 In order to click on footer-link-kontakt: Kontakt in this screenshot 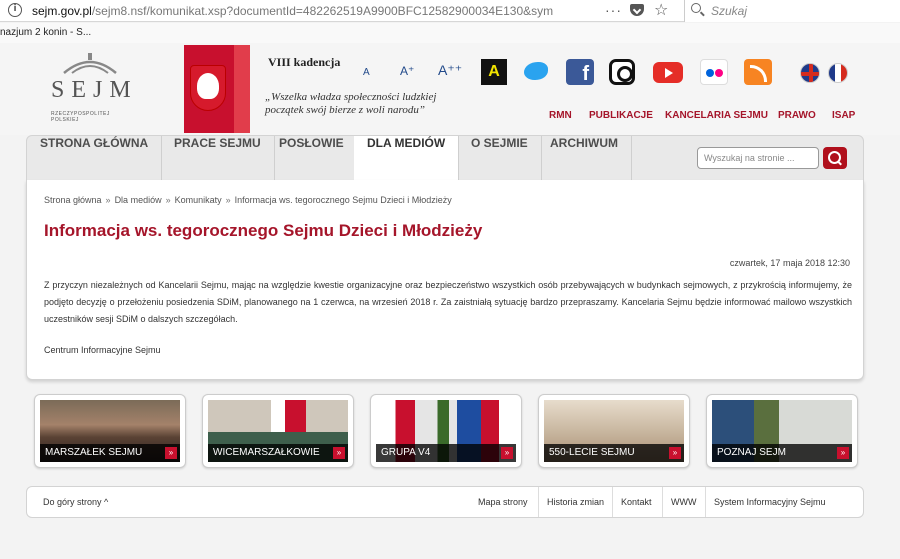, I will do `click(636, 502)`.